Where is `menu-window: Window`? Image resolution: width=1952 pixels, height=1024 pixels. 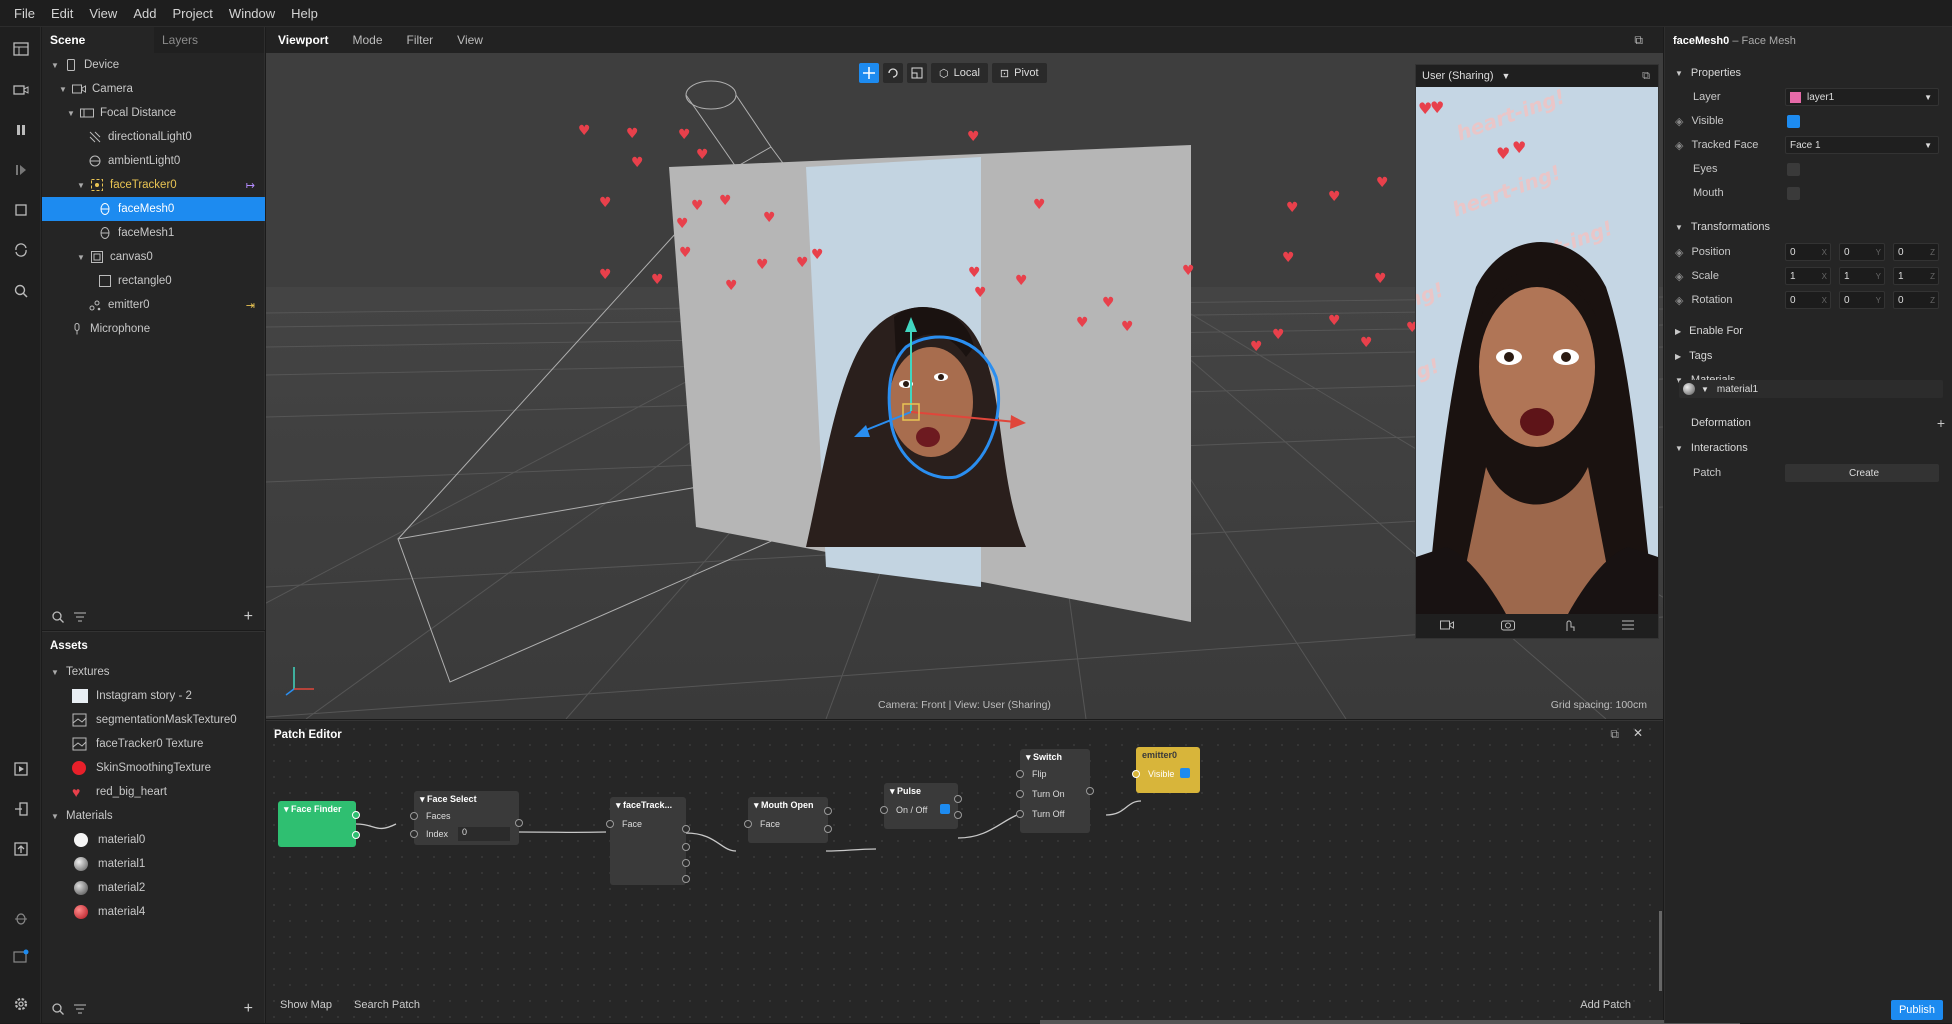
menu-window: Window is located at coordinates (252, 13).